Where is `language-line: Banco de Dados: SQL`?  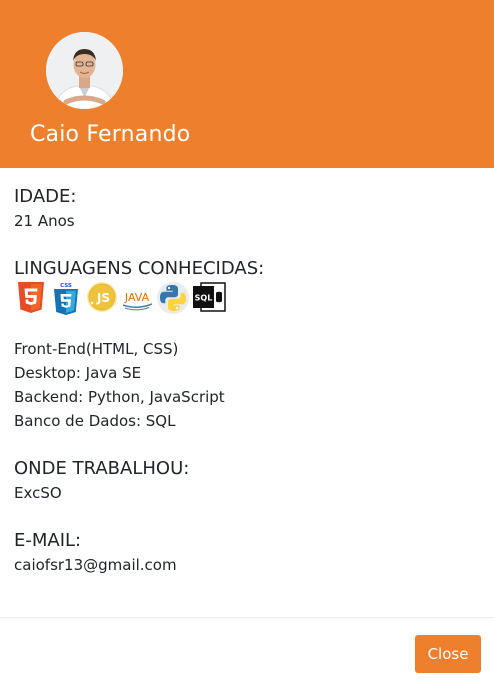 language-line: Banco de Dados: SQL is located at coordinates (95, 421).